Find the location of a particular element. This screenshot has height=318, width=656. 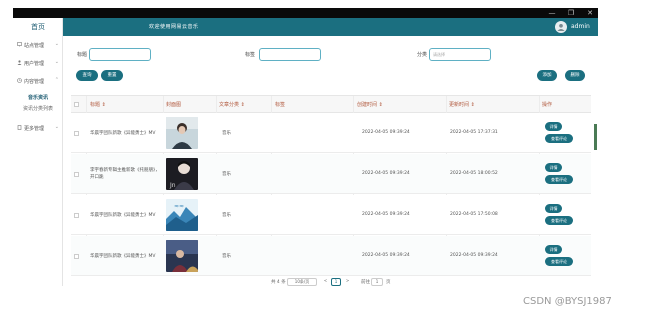

maximize-button: ❐ is located at coordinates (571, 13).